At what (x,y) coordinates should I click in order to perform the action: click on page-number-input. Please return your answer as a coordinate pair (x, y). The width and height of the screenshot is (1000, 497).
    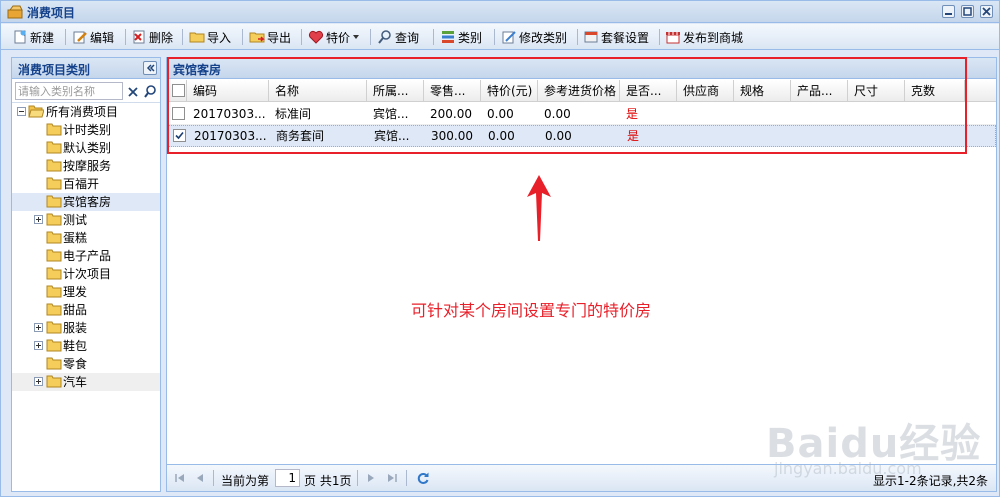
    Looking at the image, I should click on (287, 478).